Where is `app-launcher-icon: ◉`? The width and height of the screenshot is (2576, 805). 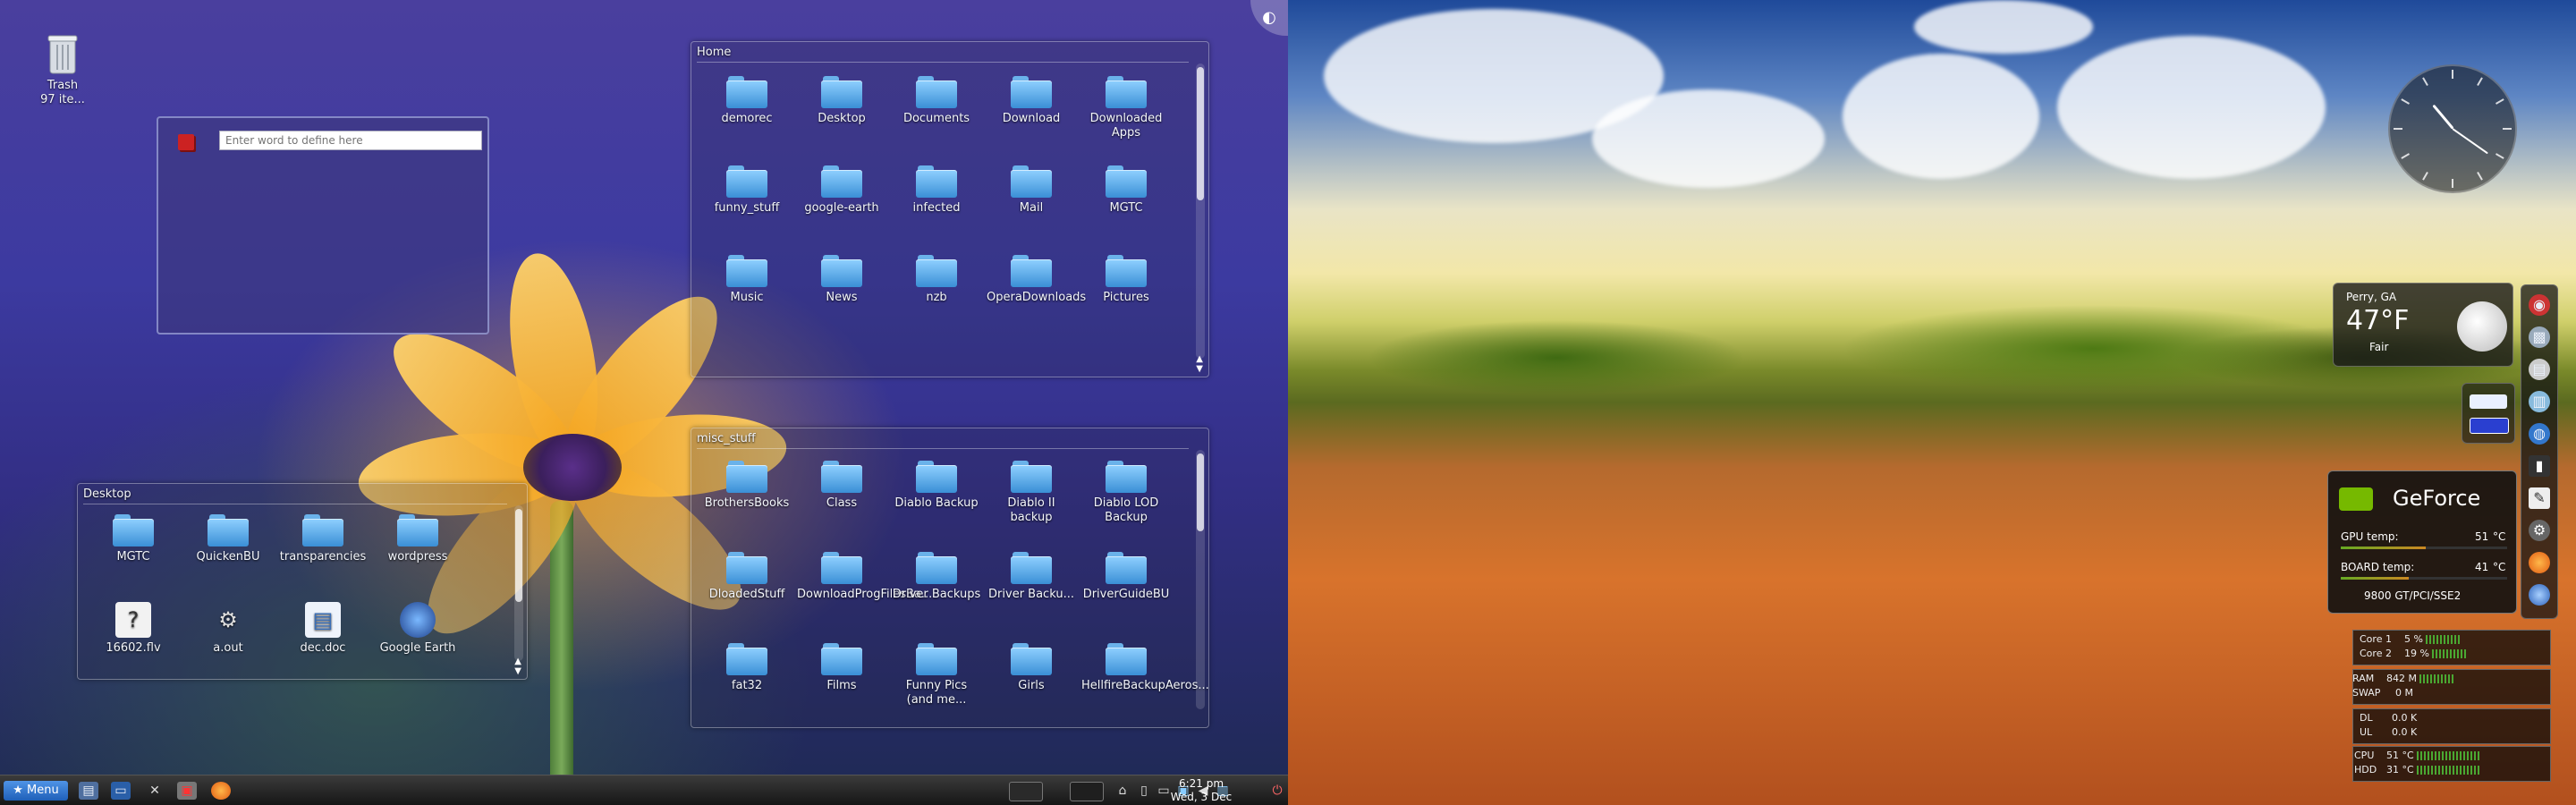
app-launcher-icon: ◉ is located at coordinates (2539, 305).